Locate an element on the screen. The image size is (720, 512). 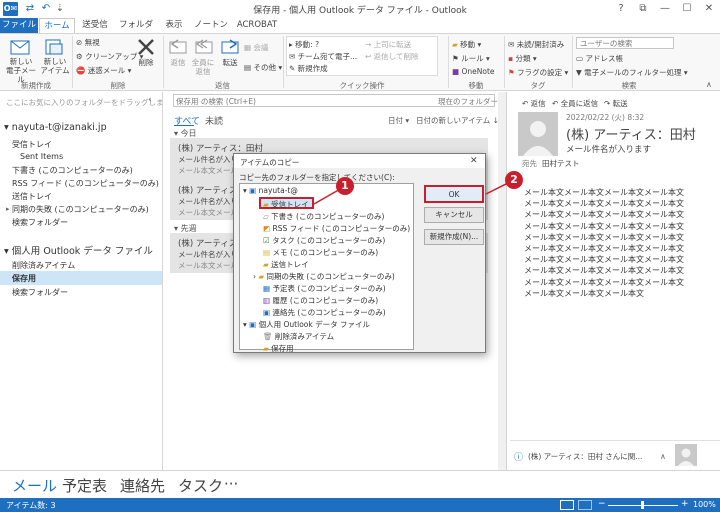
ribbon-display-icon: ⧉ is located at coordinates (643, 9).